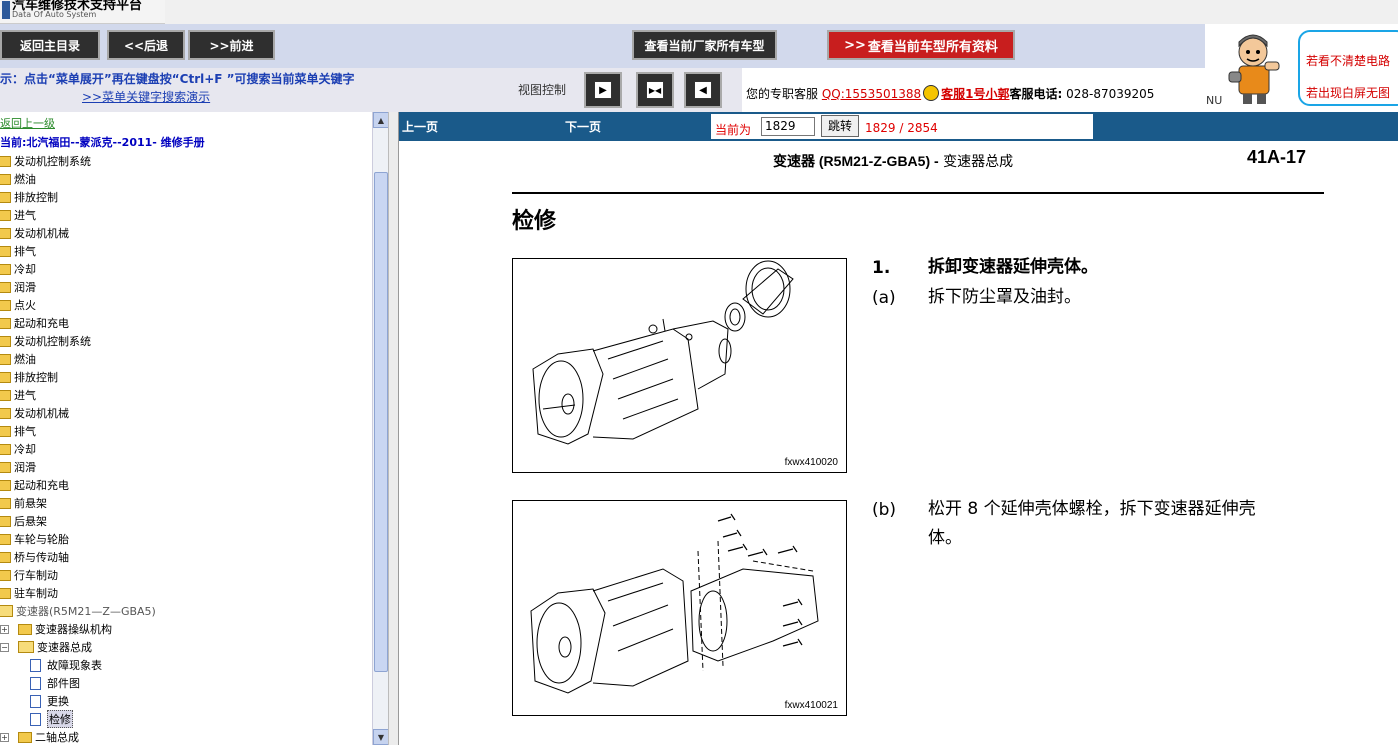 The image size is (1398, 745). What do you see at coordinates (855, 45) in the screenshot?
I see `double-chevron-icon: >>` at bounding box center [855, 45].